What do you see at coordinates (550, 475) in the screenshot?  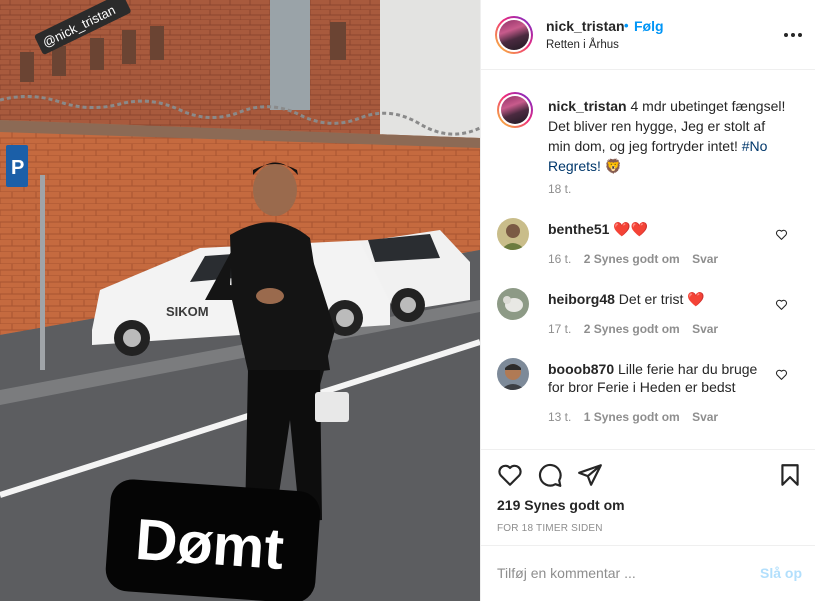 I see `comment-icon` at bounding box center [550, 475].